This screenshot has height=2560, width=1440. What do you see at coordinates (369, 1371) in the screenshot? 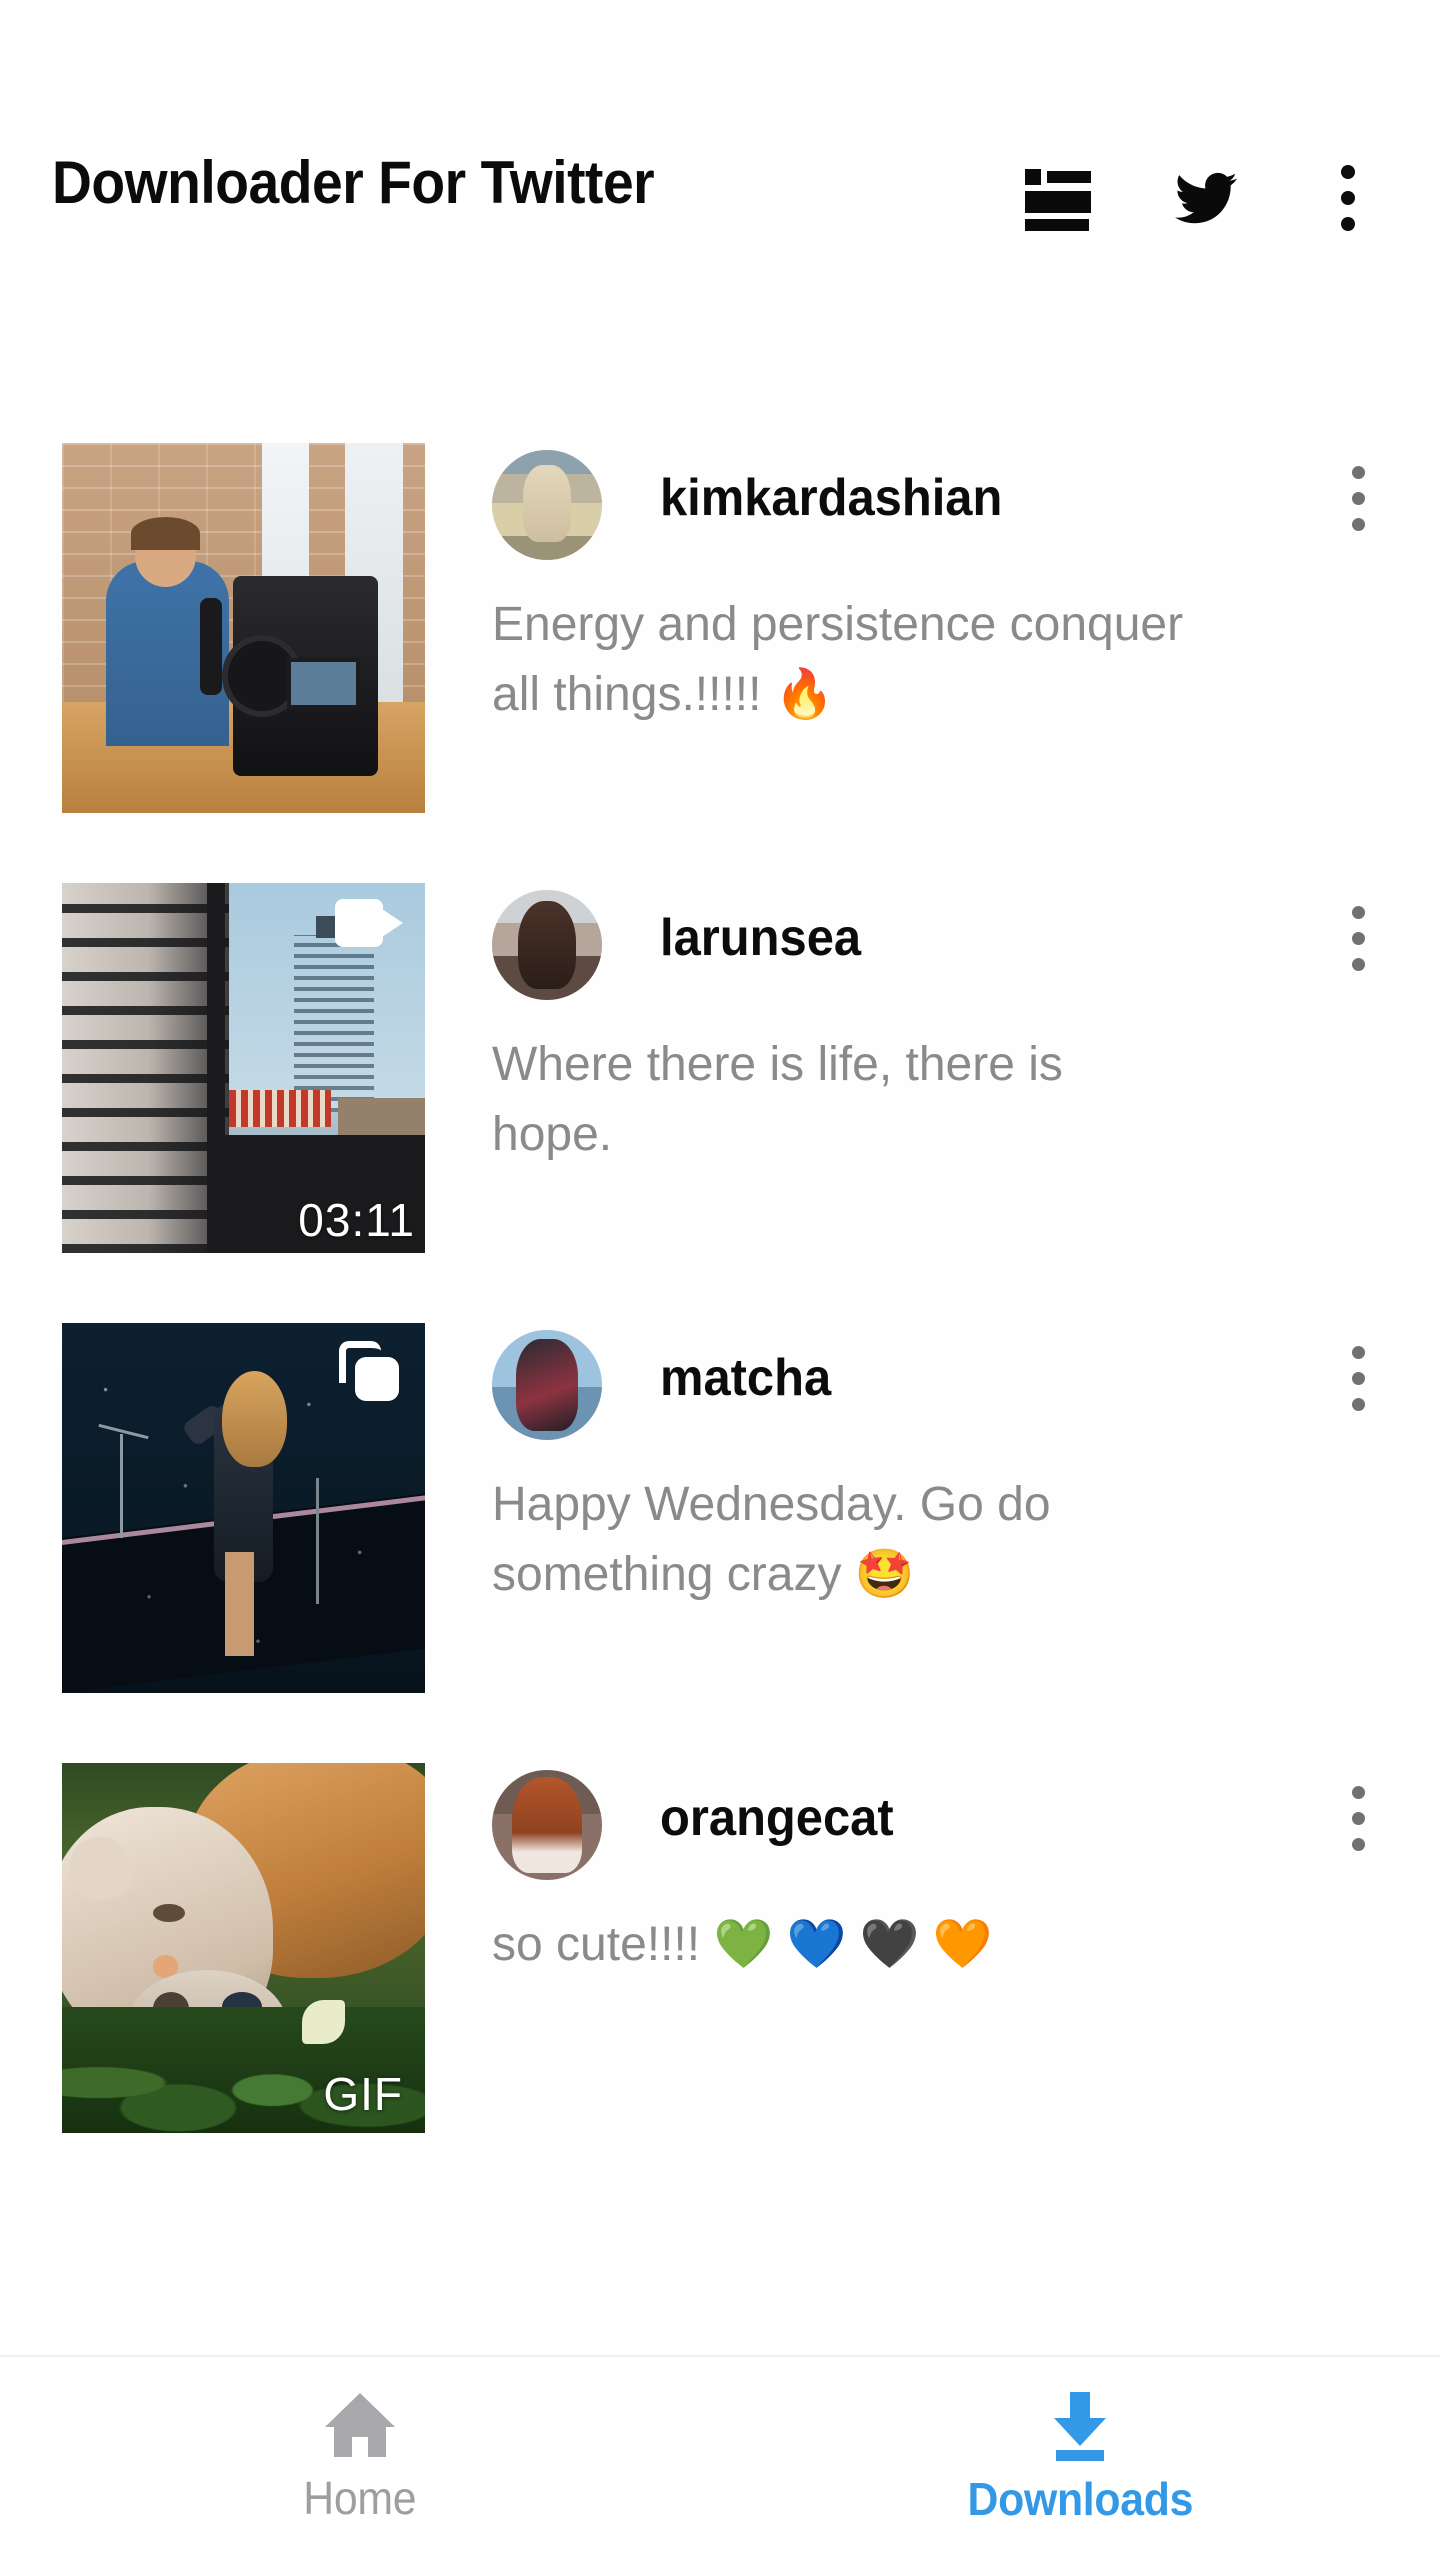
I see `album-carousel-icon` at bounding box center [369, 1371].